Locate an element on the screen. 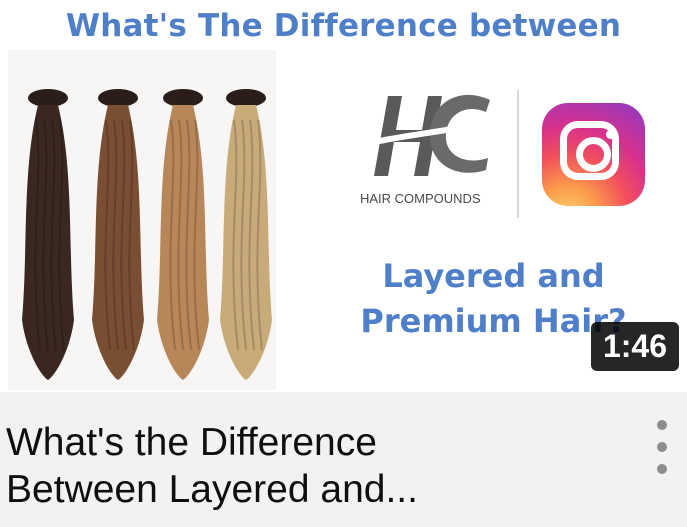 The image size is (687, 527). thumbnail-heading: What's The Difference between is located at coordinates (343, 26).